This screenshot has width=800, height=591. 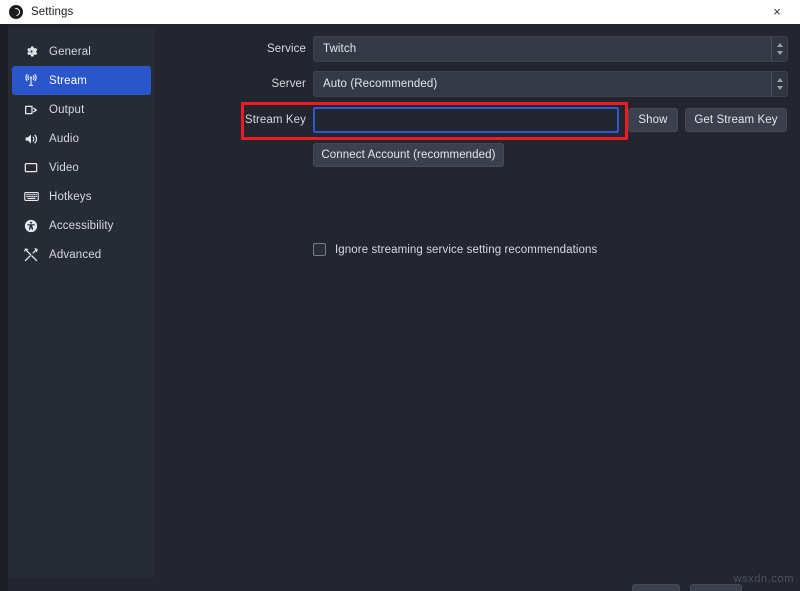 I want to click on title-bar: Settings ×, so click(x=400, y=12).